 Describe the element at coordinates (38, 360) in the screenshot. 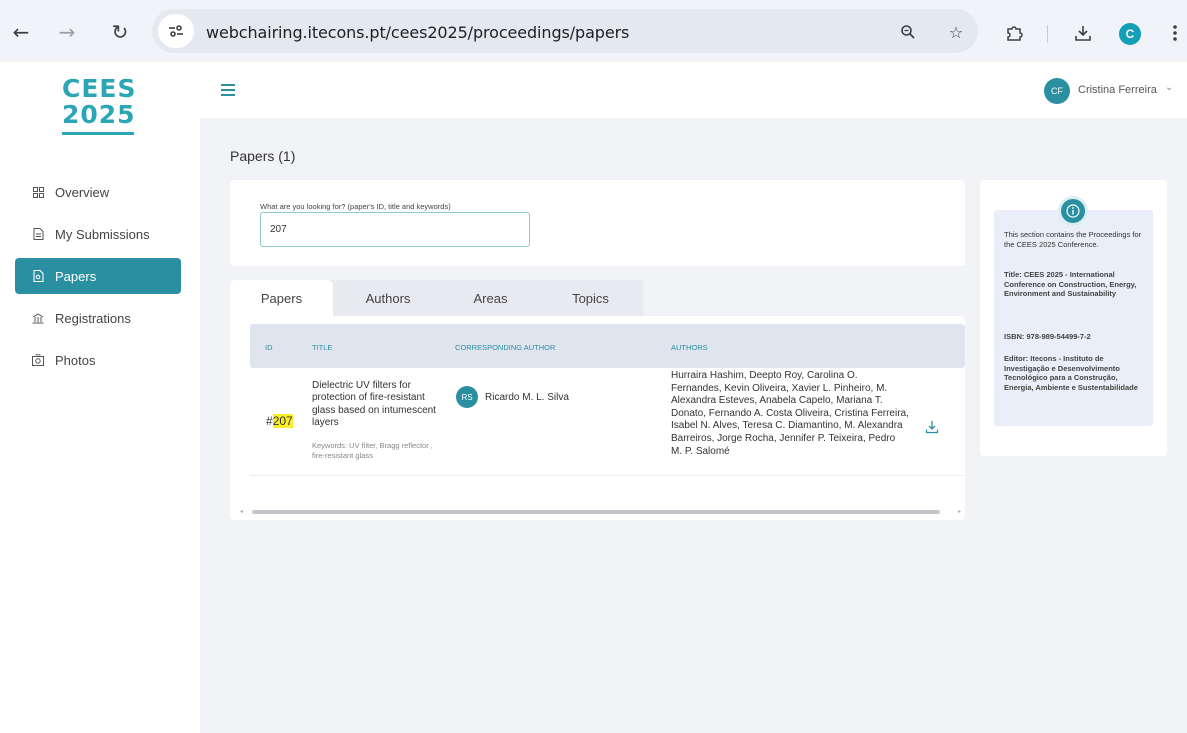

I see `camera-icon` at that location.